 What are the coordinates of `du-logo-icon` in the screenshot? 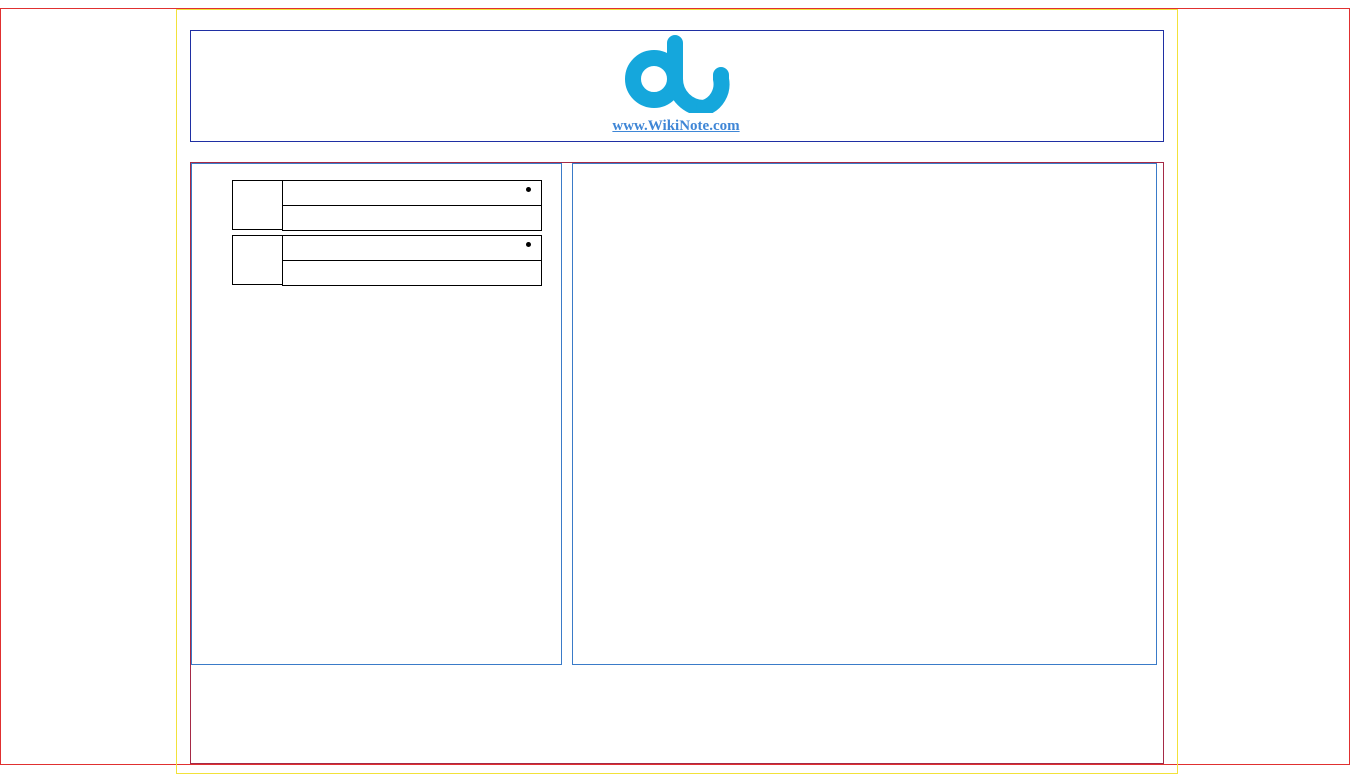 It's located at (678, 73).